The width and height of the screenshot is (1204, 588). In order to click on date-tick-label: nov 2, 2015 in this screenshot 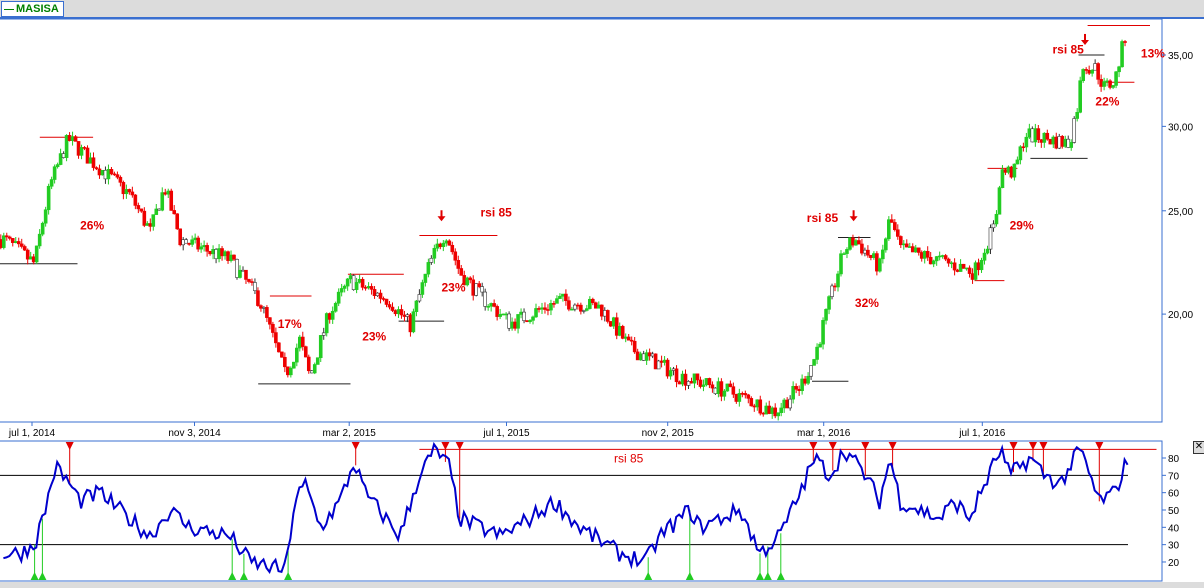, I will do `click(668, 433)`.